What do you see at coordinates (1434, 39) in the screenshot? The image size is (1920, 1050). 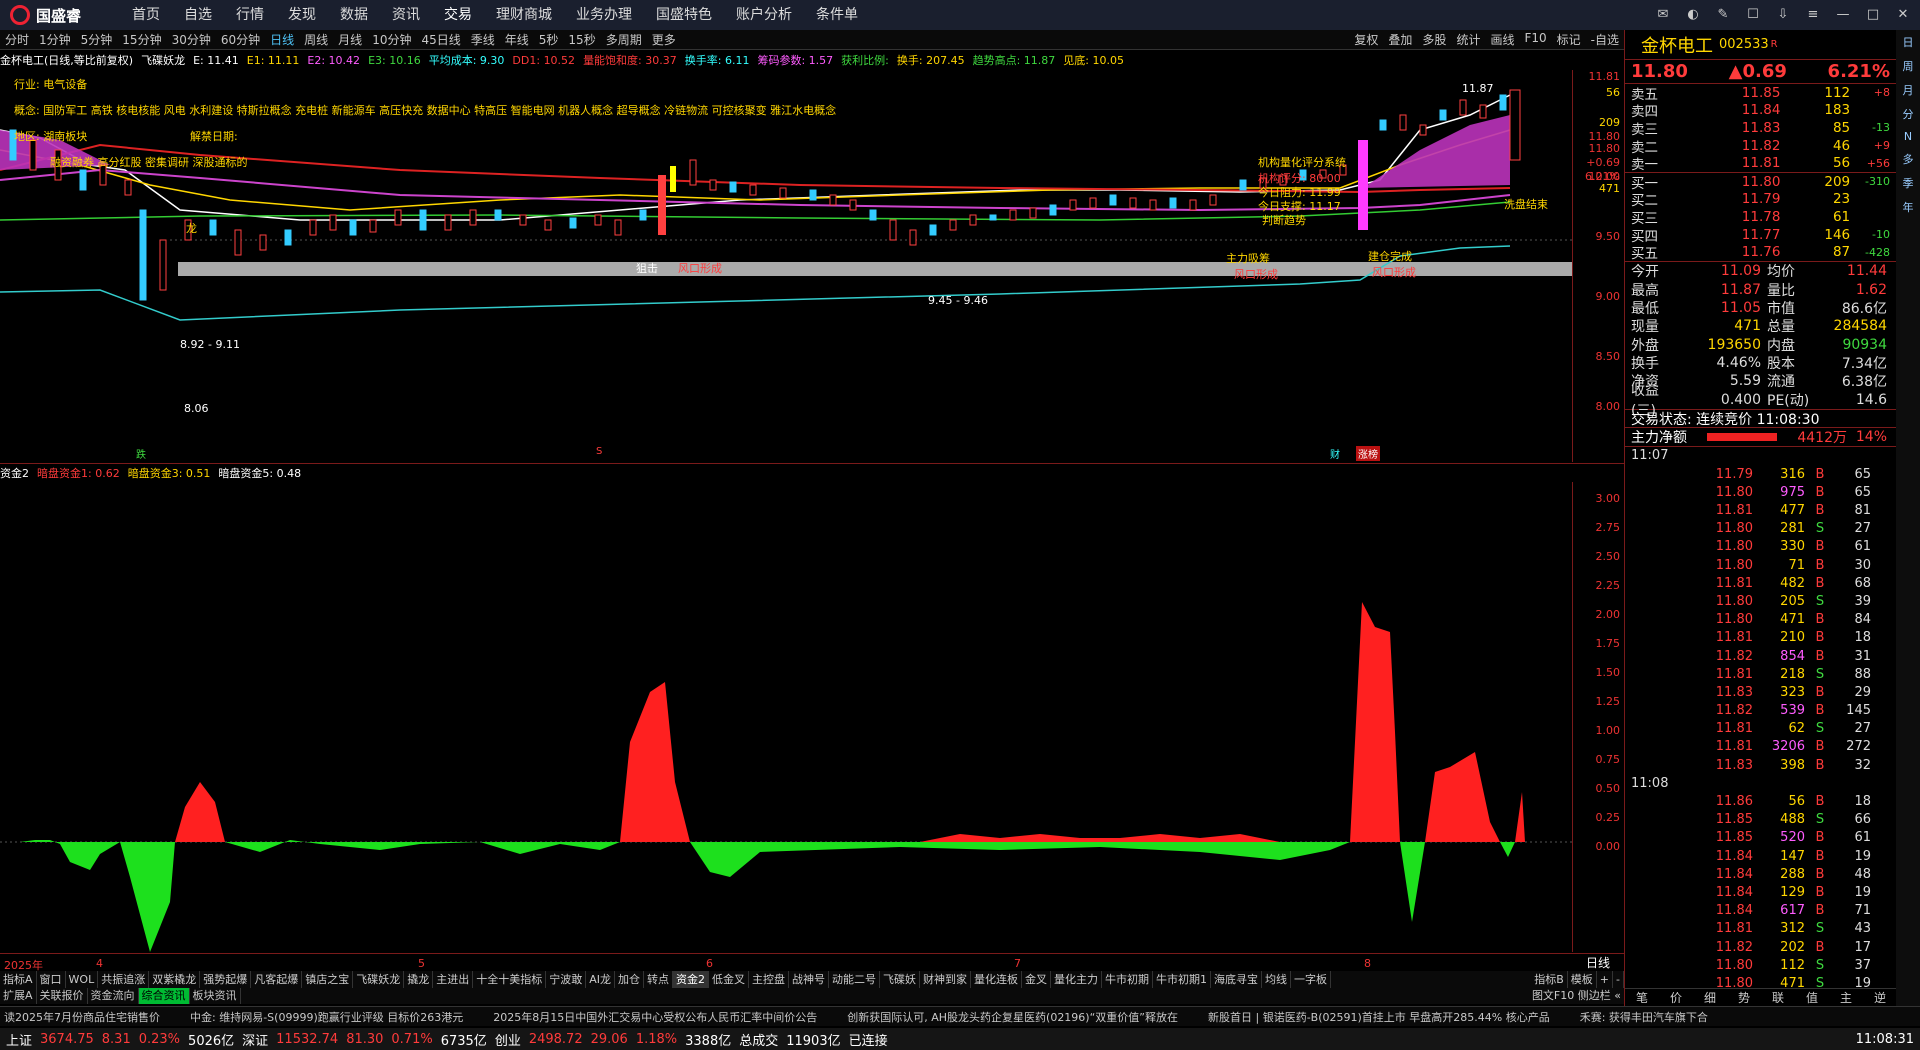 I see `chart-tool: 多股` at bounding box center [1434, 39].